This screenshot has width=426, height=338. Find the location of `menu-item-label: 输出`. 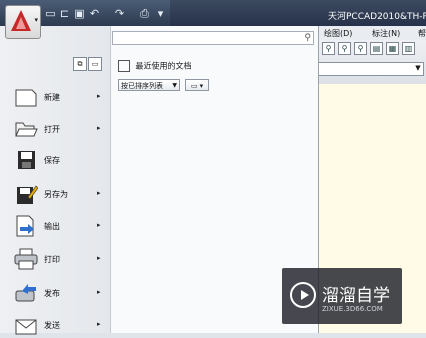

menu-item-label: 输出 is located at coordinates (52, 226).